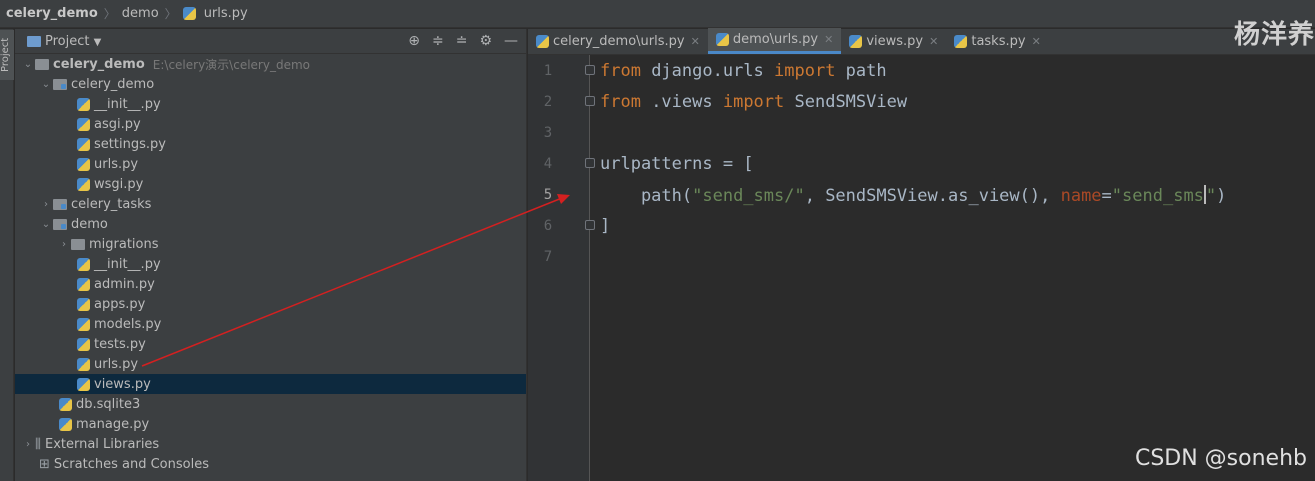 The height and width of the screenshot is (481, 1315). Describe the element at coordinates (997, 41) in the screenshot. I see `tab-tasks: tasks.py ✕` at that location.